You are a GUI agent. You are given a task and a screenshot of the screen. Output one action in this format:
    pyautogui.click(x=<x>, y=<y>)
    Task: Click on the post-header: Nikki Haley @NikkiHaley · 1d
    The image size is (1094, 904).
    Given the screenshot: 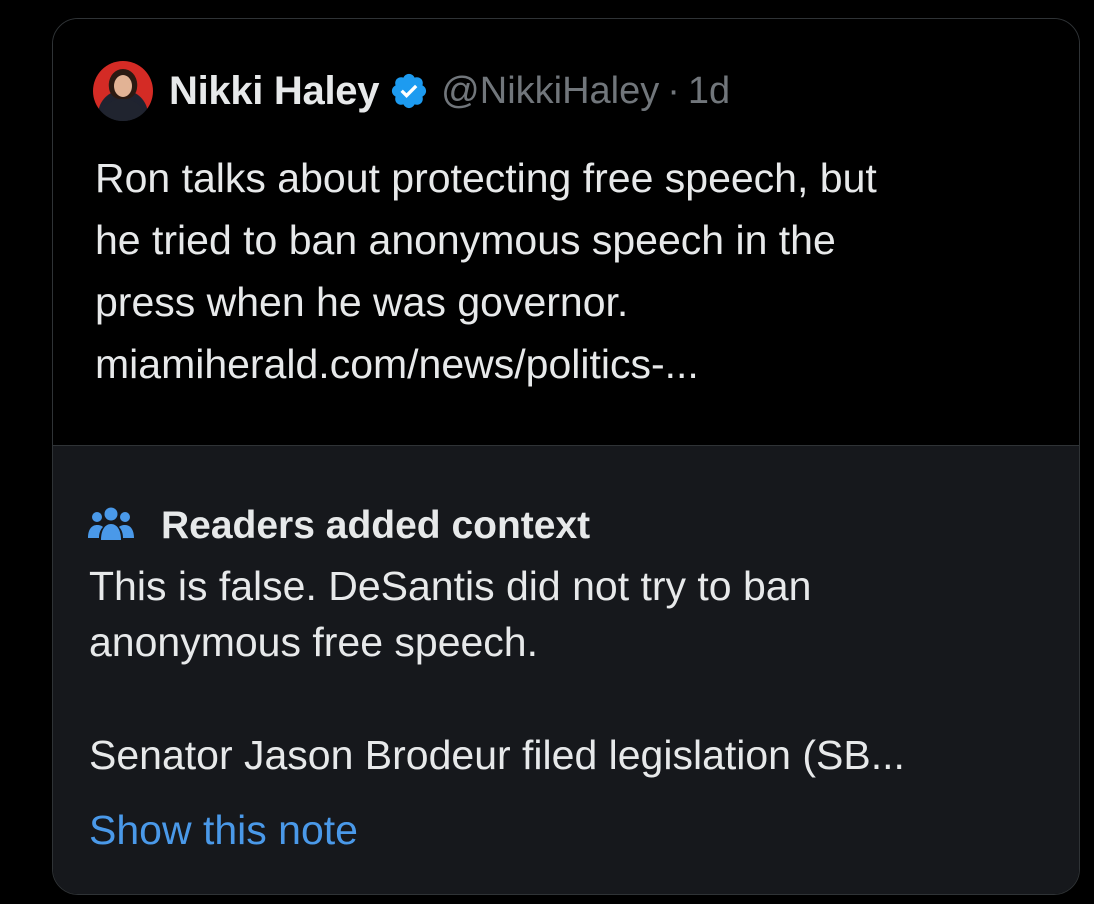 What is the action you would take?
    pyautogui.click(x=411, y=91)
    